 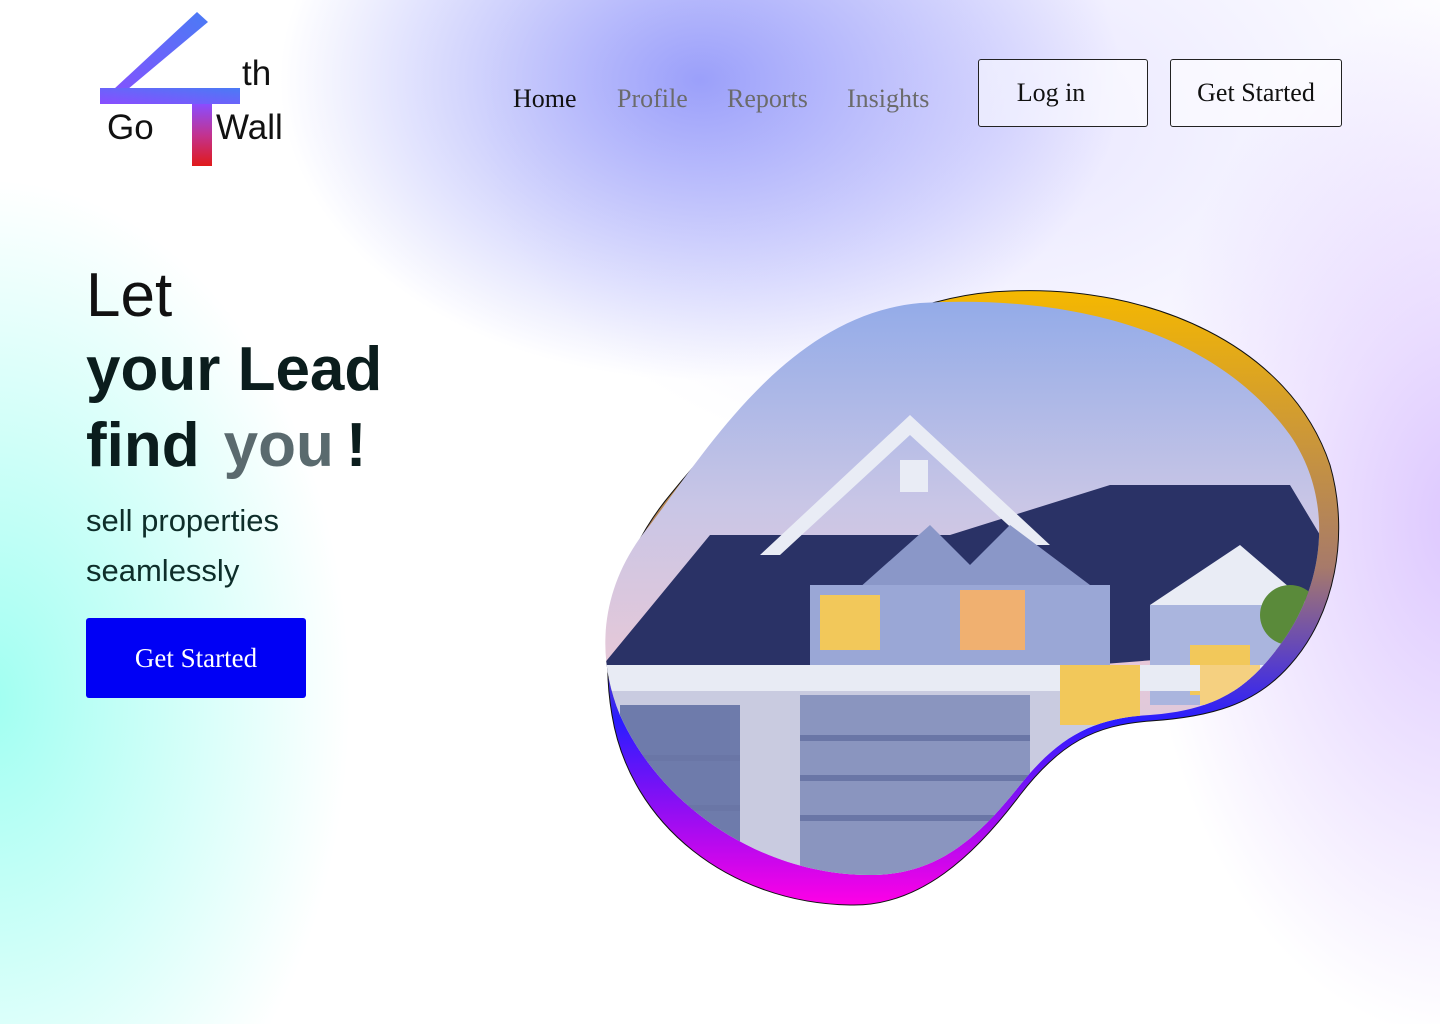 What do you see at coordinates (257, 73) in the screenshot?
I see `logo-superscript: th` at bounding box center [257, 73].